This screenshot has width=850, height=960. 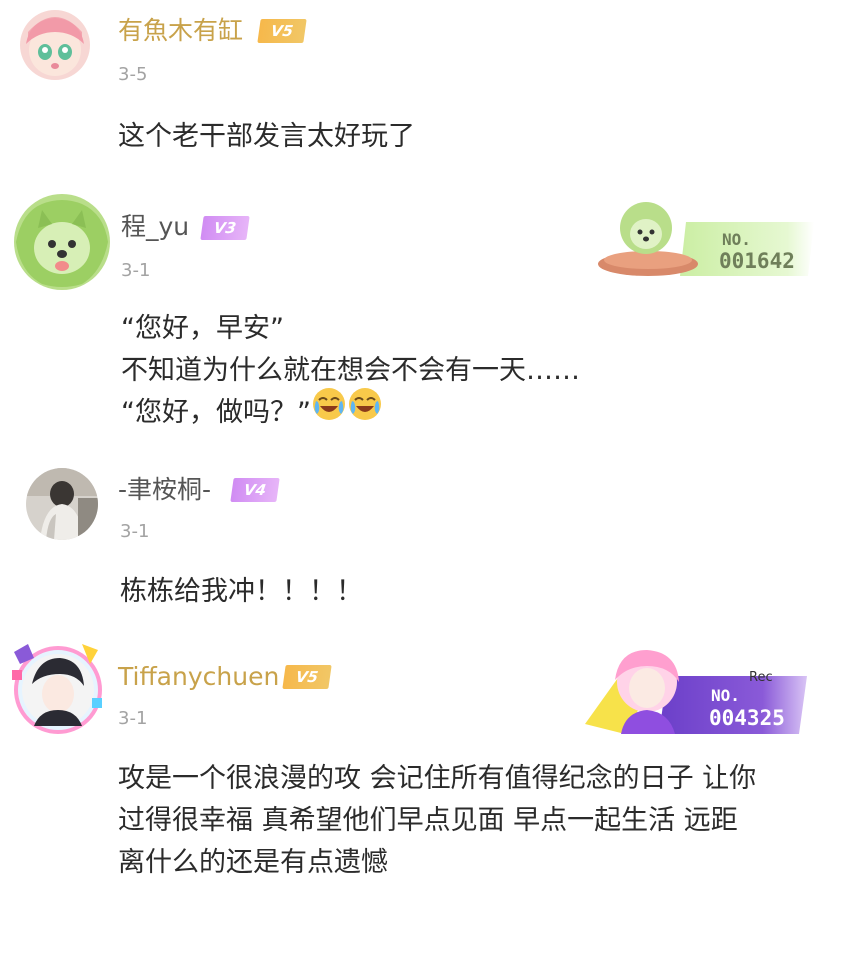 I want to click on comment-text: 栋栋给我冲！！！！, so click(x=241, y=592).